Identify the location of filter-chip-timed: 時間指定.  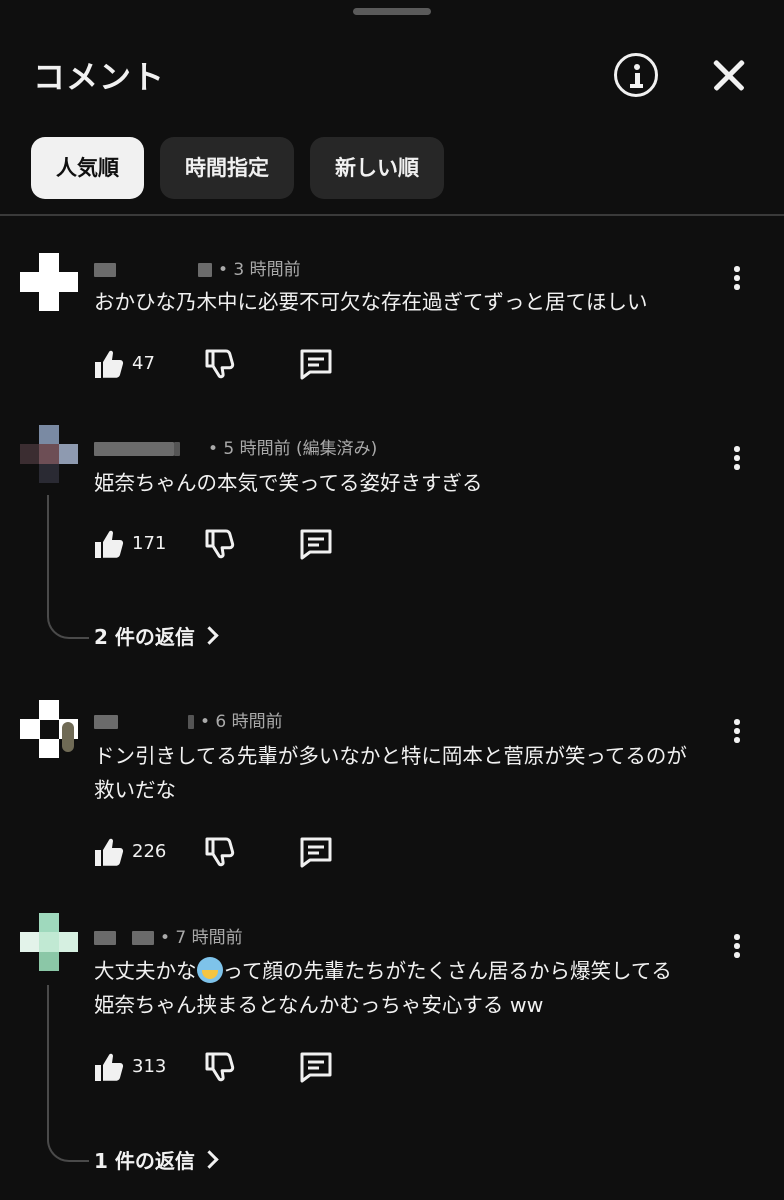
(227, 168).